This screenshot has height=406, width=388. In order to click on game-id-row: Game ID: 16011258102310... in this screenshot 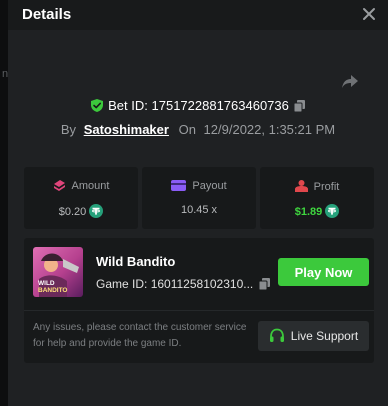, I will do `click(183, 284)`.